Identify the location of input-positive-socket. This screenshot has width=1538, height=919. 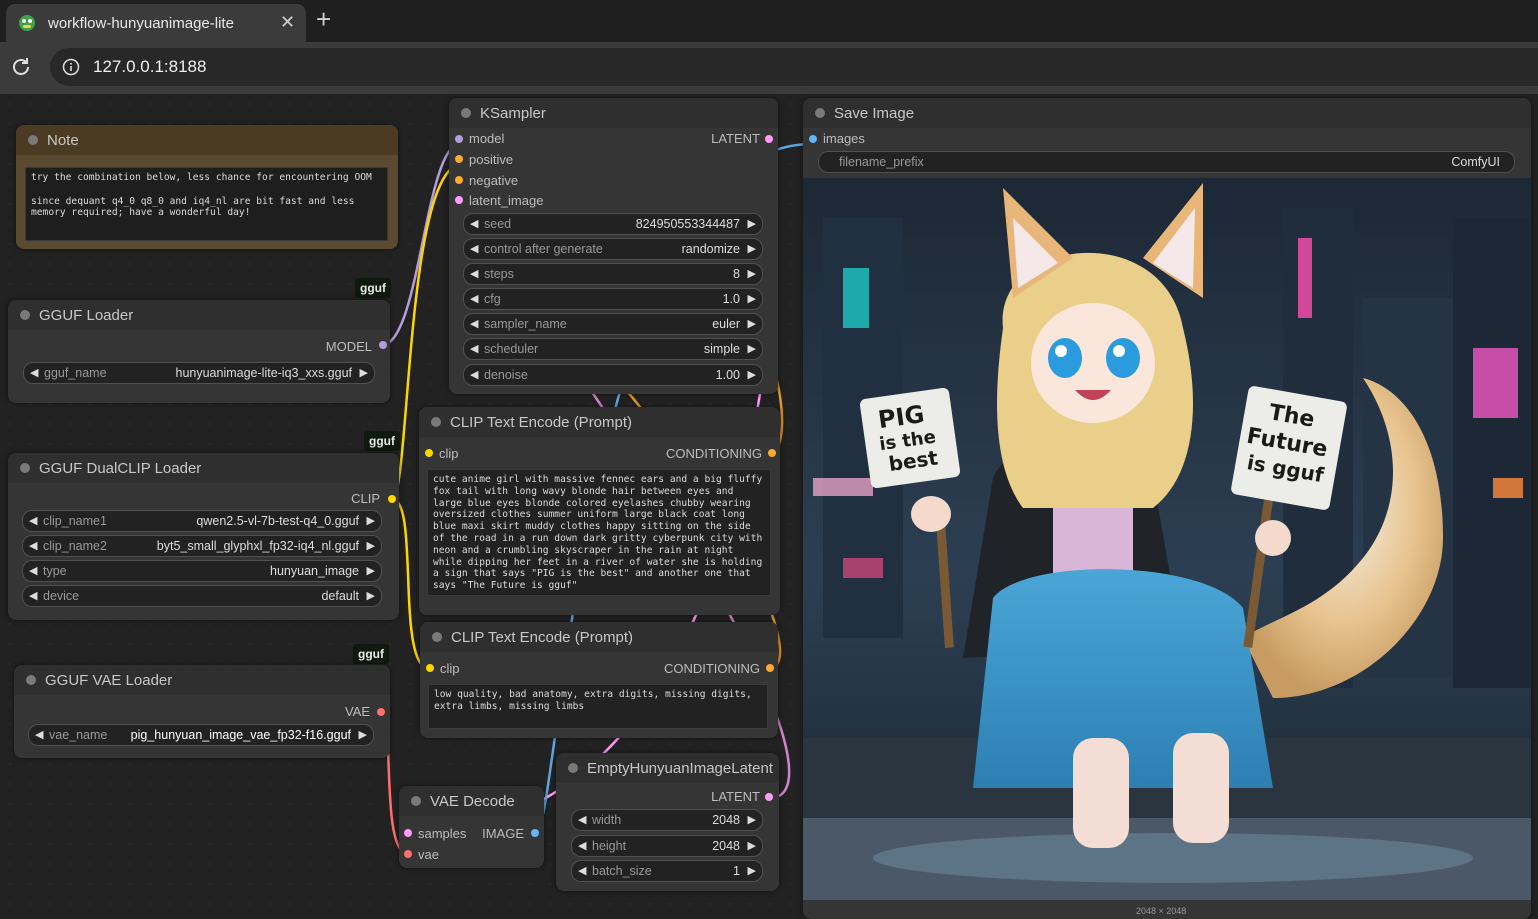
(459, 159).